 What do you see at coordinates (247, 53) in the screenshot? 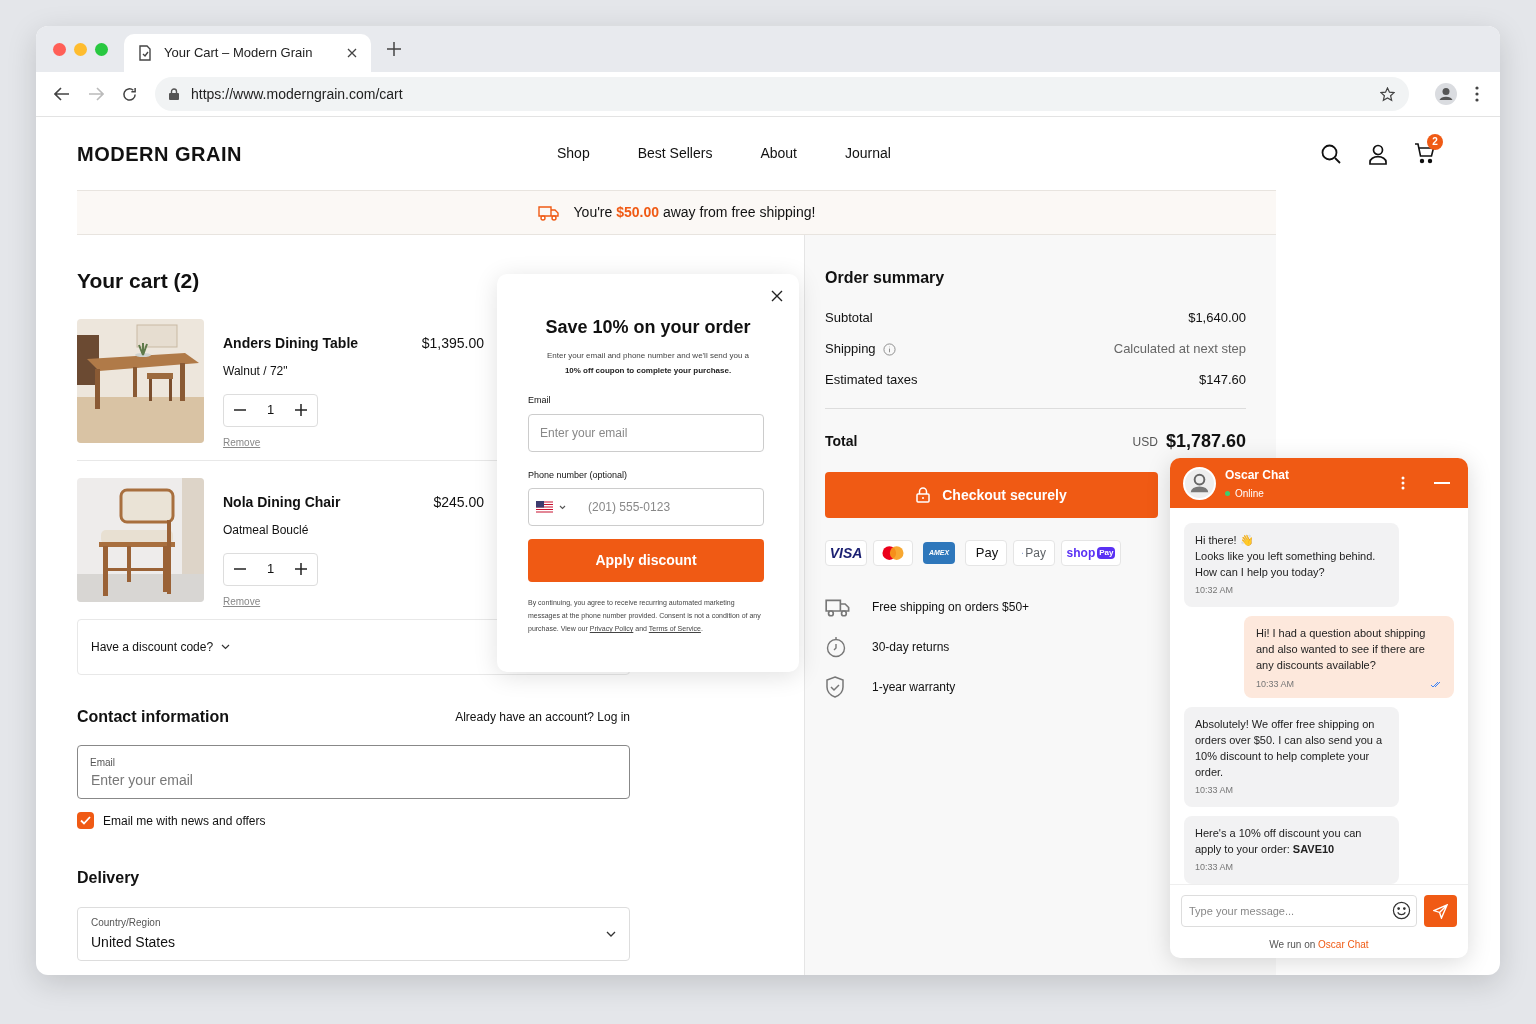
I see `browser-tab: Your Cart – Modern Grain` at bounding box center [247, 53].